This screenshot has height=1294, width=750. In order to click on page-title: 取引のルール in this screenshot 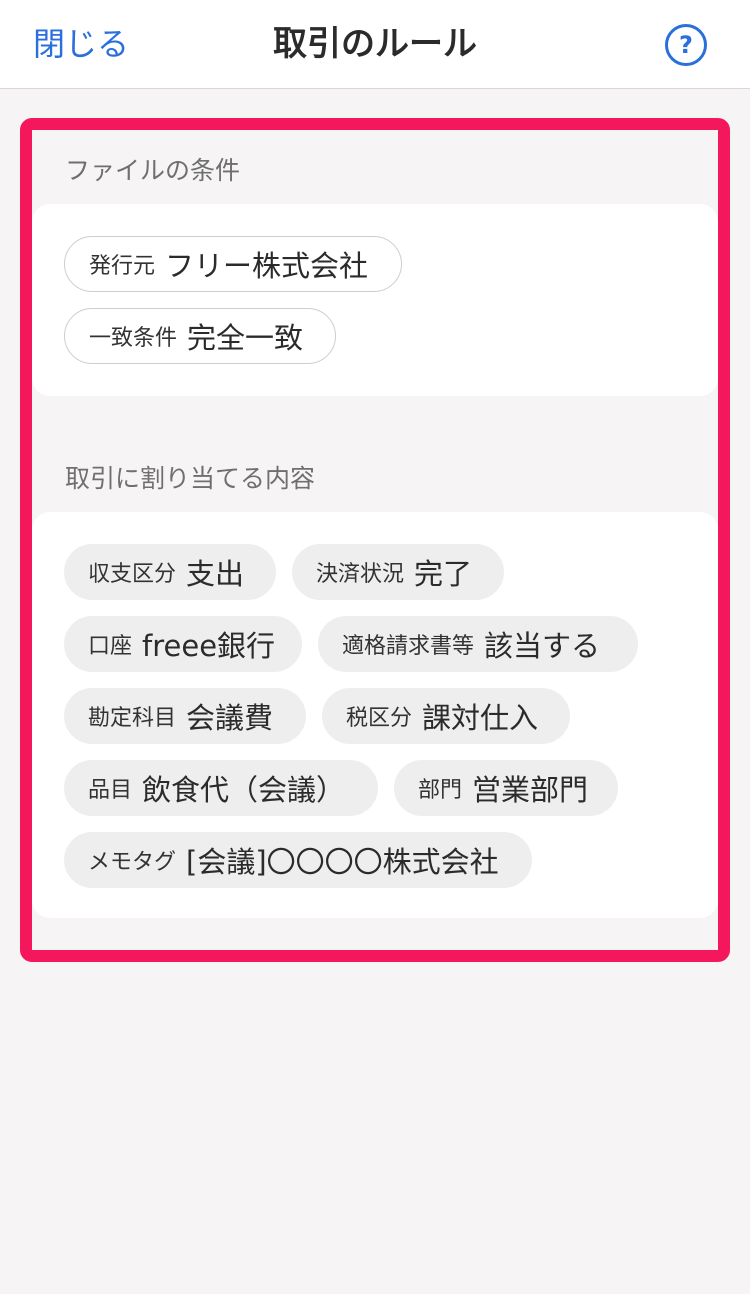, I will do `click(375, 44)`.